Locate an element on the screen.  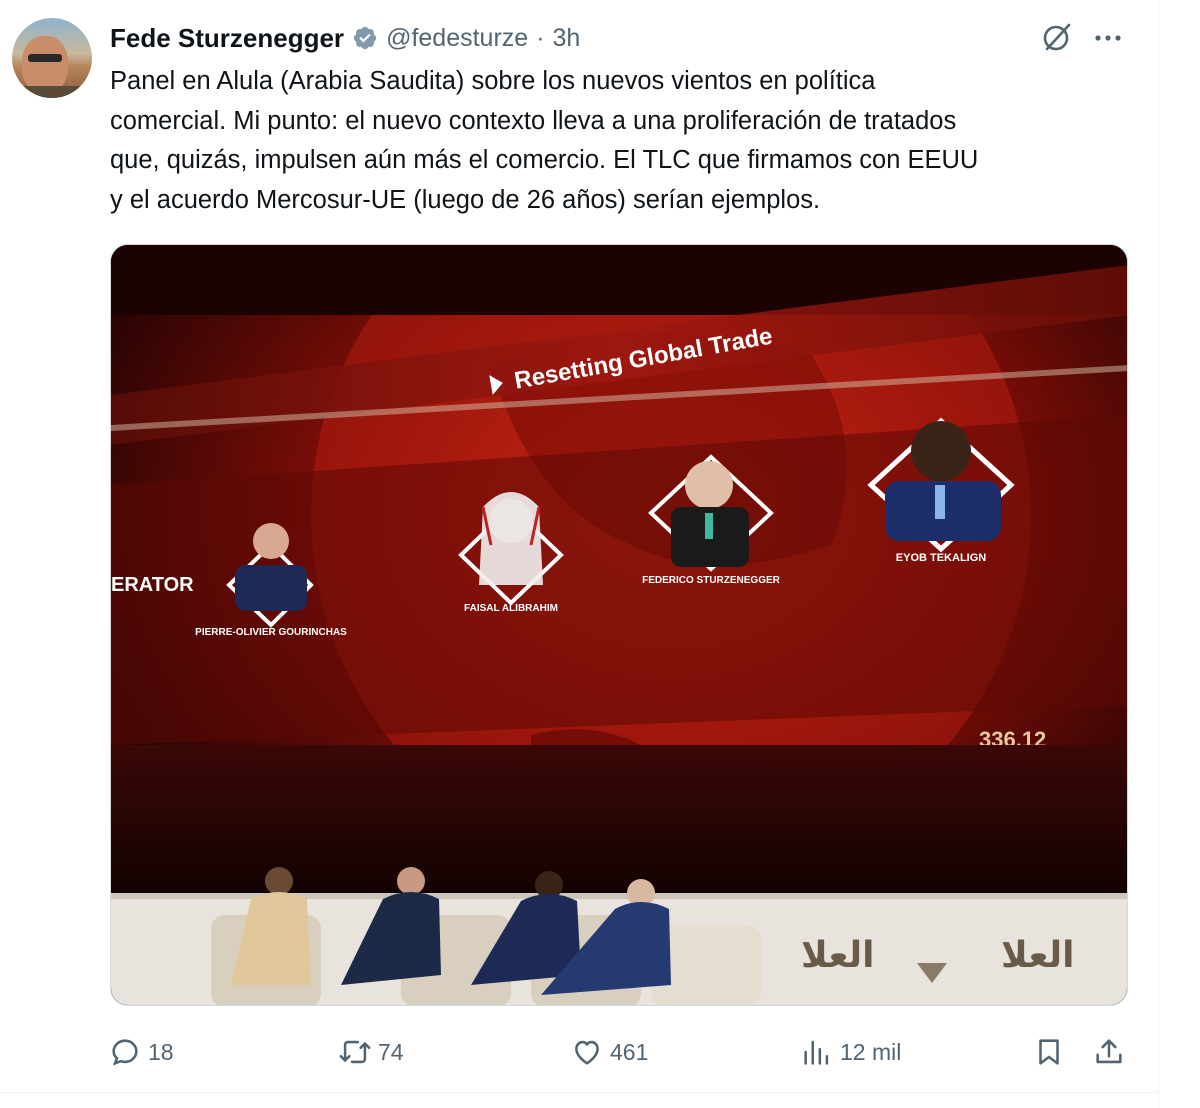
retweet-button: 74 is located at coordinates (371, 1052).